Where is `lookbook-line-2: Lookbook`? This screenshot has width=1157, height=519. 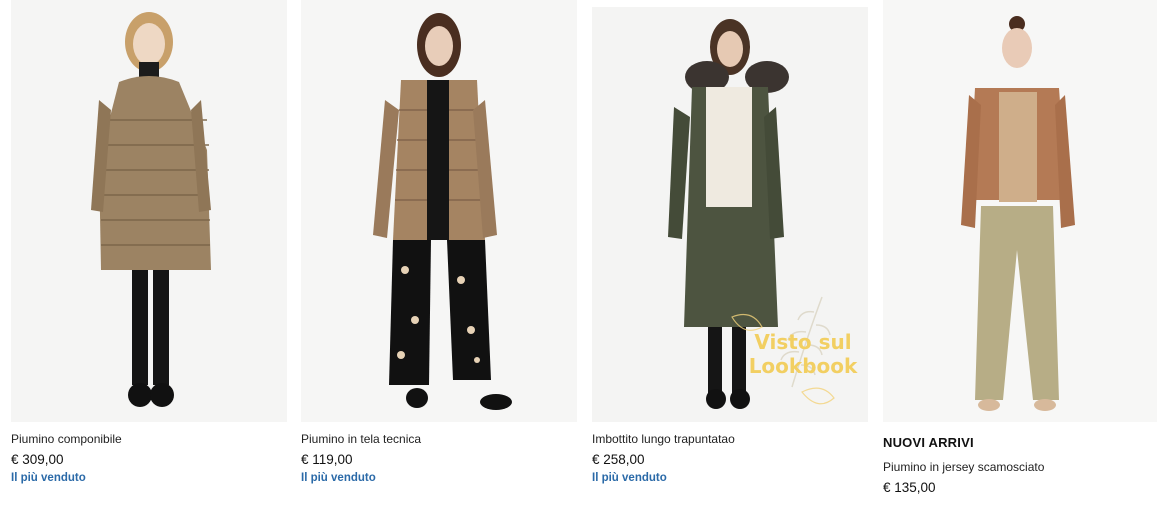 lookbook-line-2: Lookbook is located at coordinates (803, 366).